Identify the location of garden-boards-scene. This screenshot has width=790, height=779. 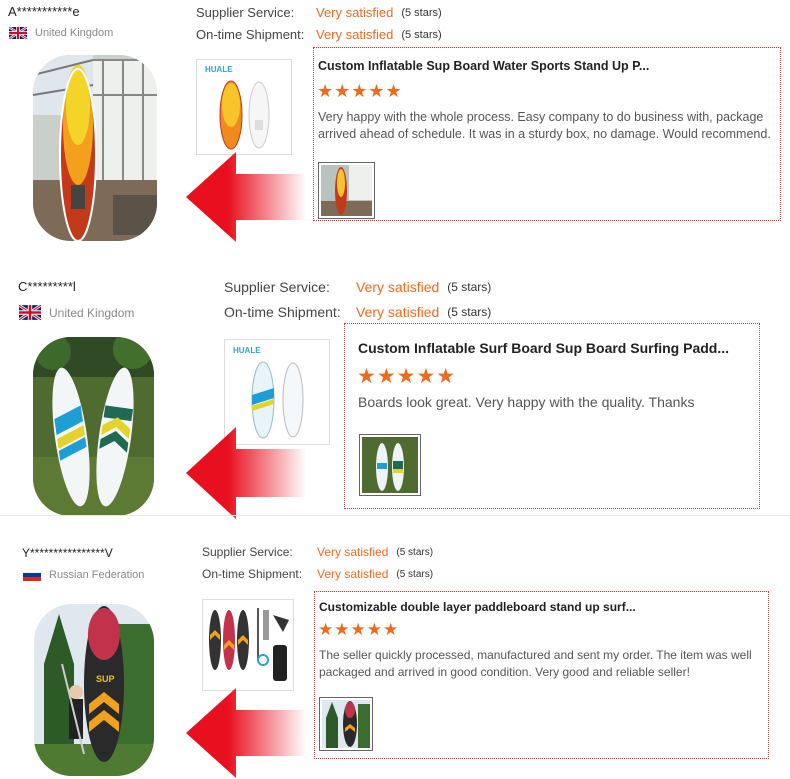
(93, 426).